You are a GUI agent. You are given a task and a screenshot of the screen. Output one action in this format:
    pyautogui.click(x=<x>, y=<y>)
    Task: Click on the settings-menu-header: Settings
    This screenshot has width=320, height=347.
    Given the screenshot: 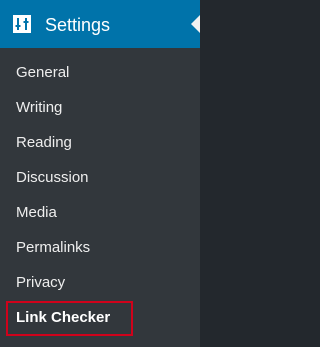 What is the action you would take?
    pyautogui.click(x=100, y=24)
    